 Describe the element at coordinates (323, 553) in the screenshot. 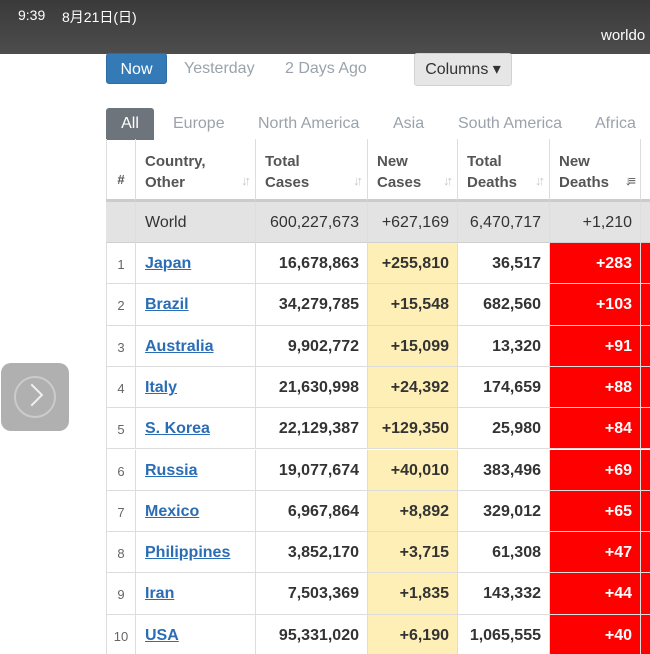

I see `total-cases-value: 3,852,170` at that location.